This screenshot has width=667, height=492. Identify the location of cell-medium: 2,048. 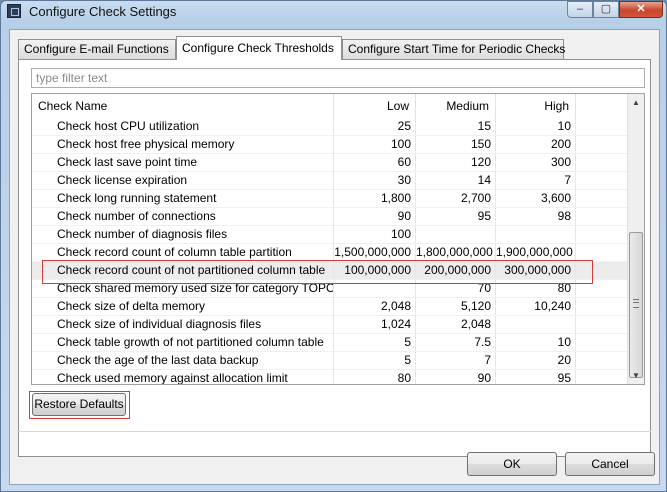
(456, 324).